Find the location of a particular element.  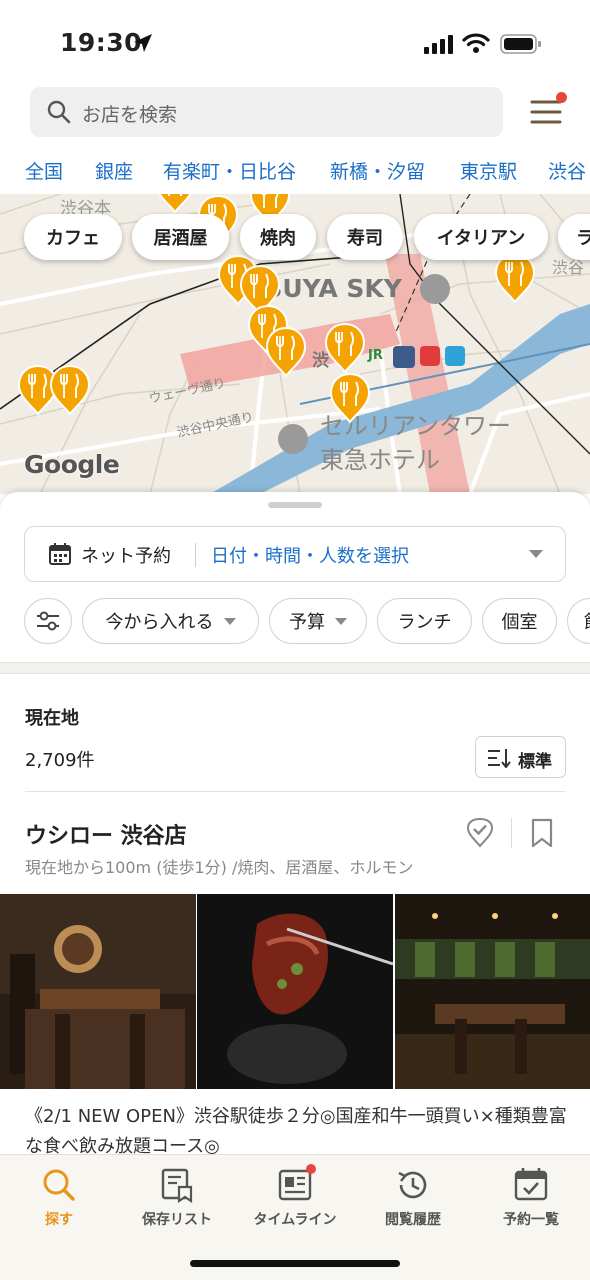

filter-drink: 飲 is located at coordinates (578, 621).